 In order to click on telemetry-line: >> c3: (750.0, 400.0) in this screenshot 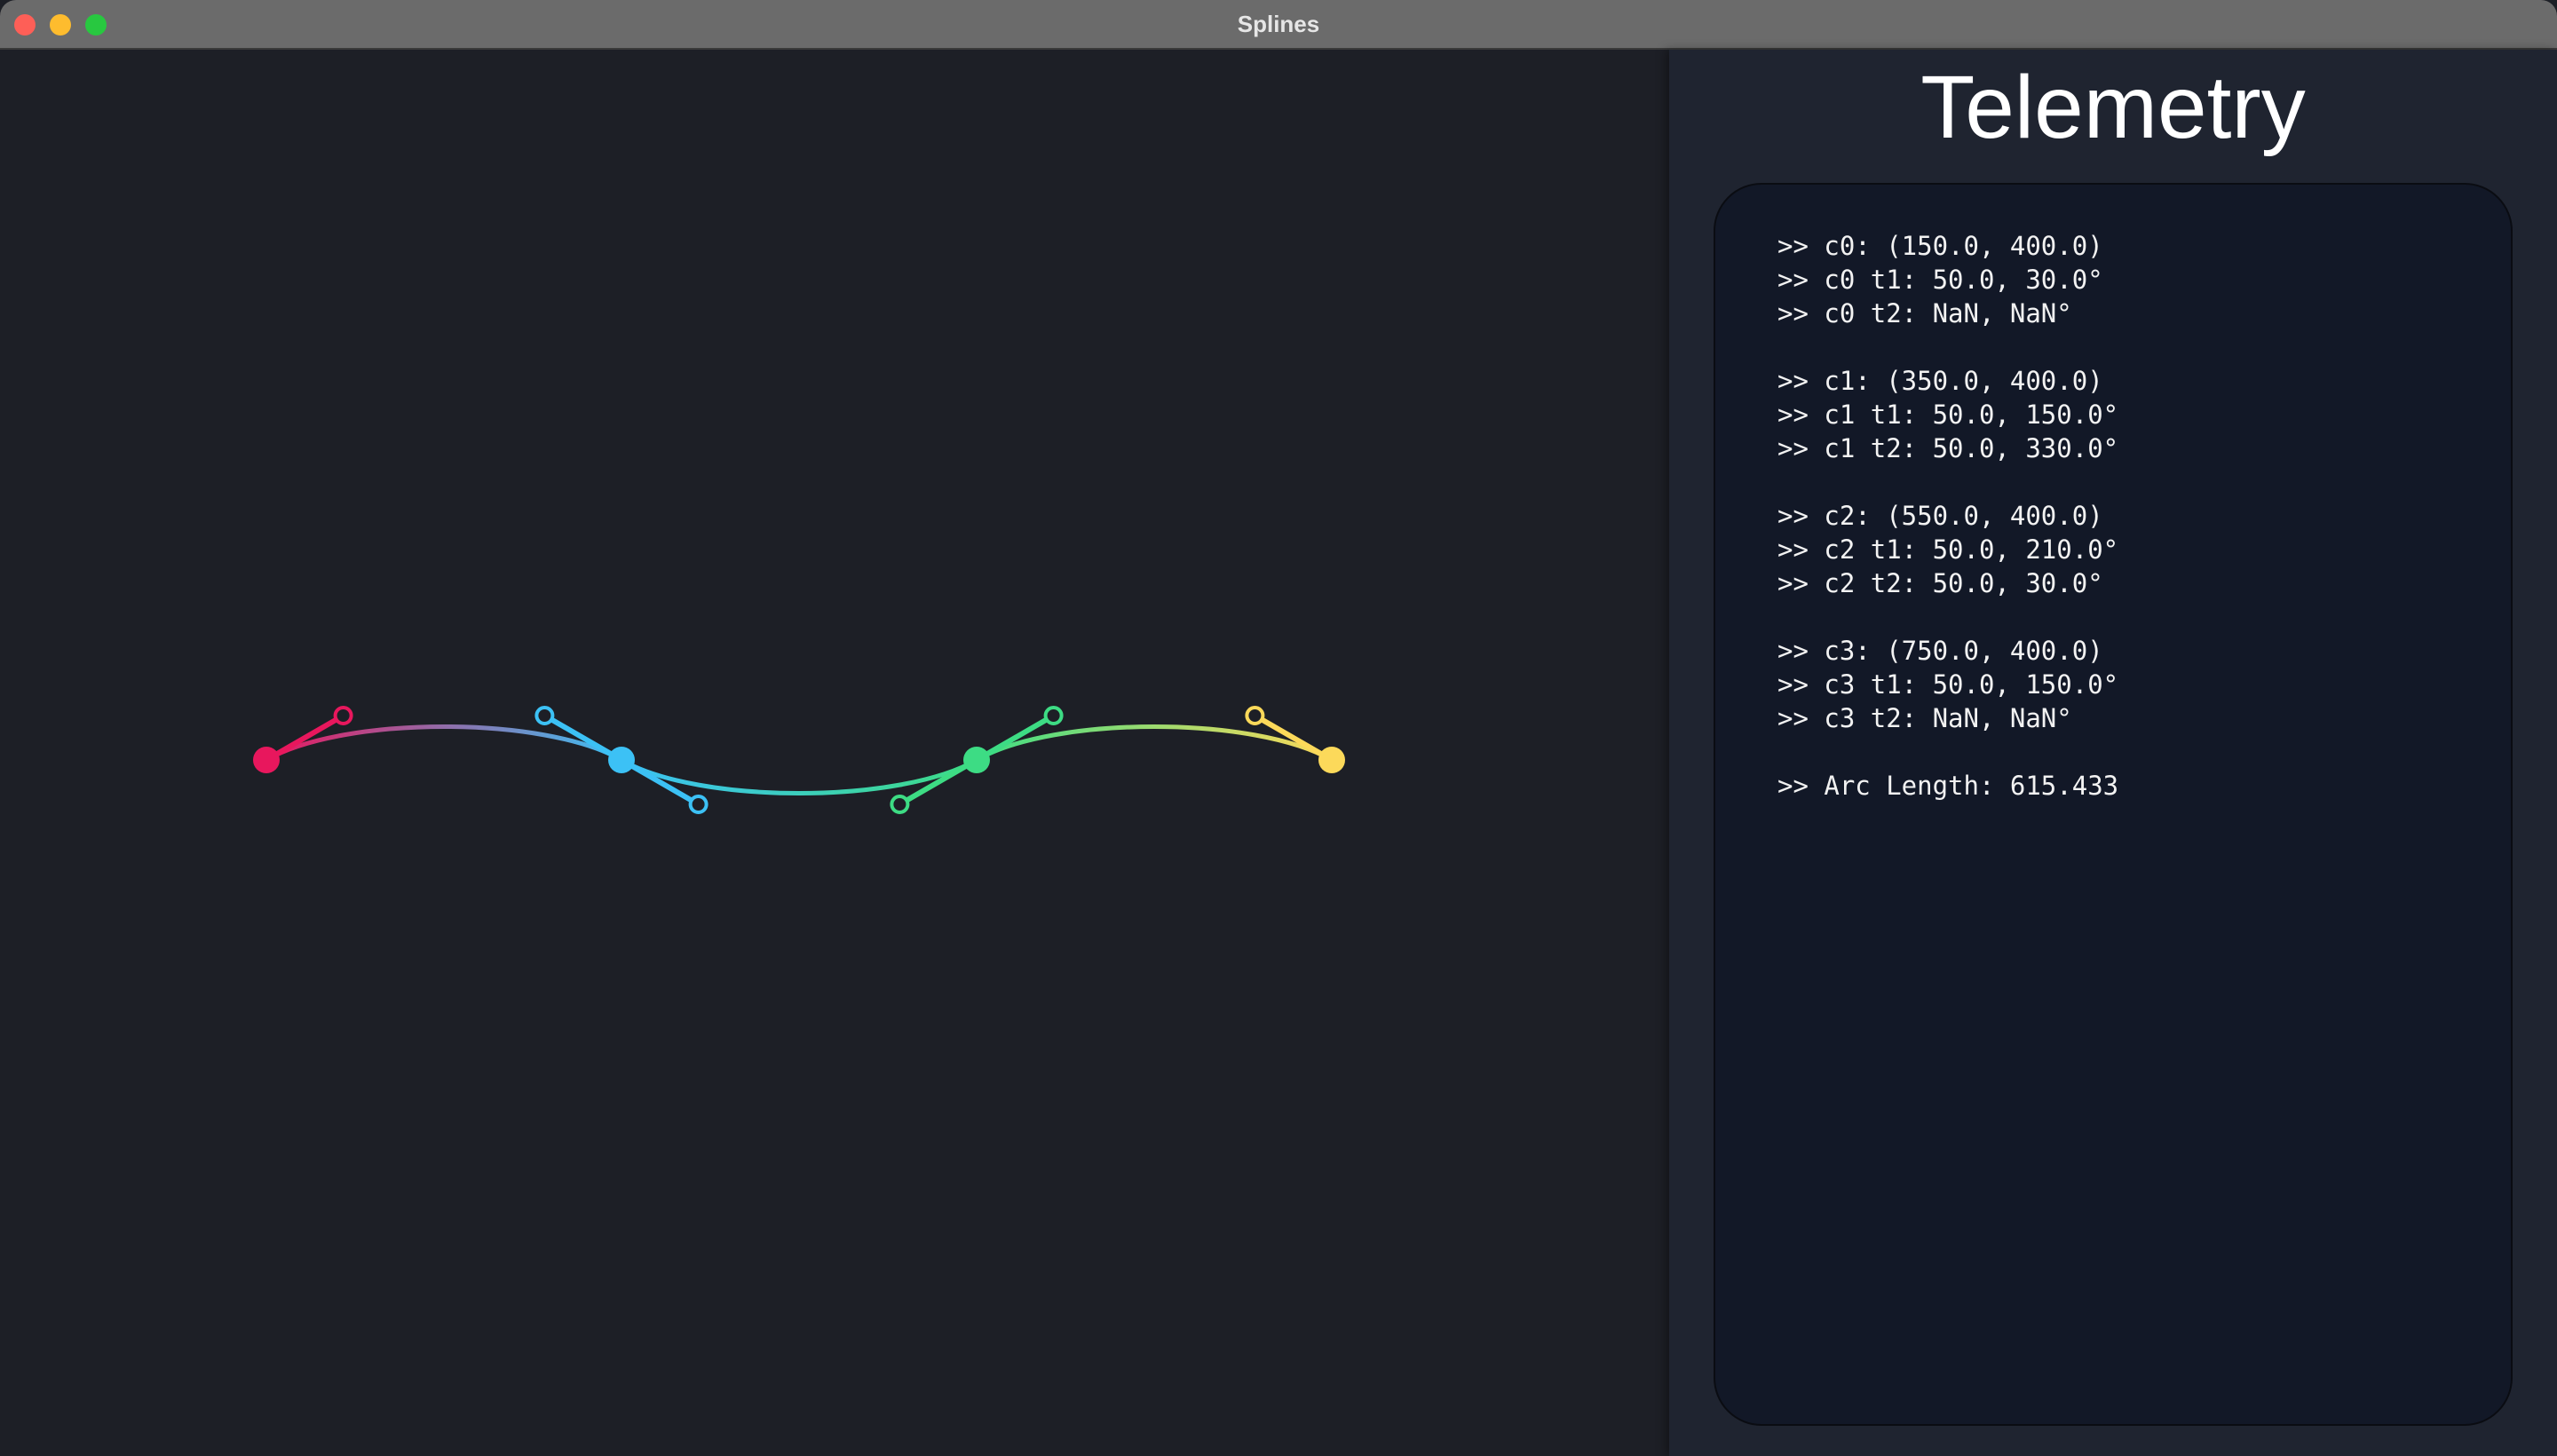, I will do `click(1940, 651)`.